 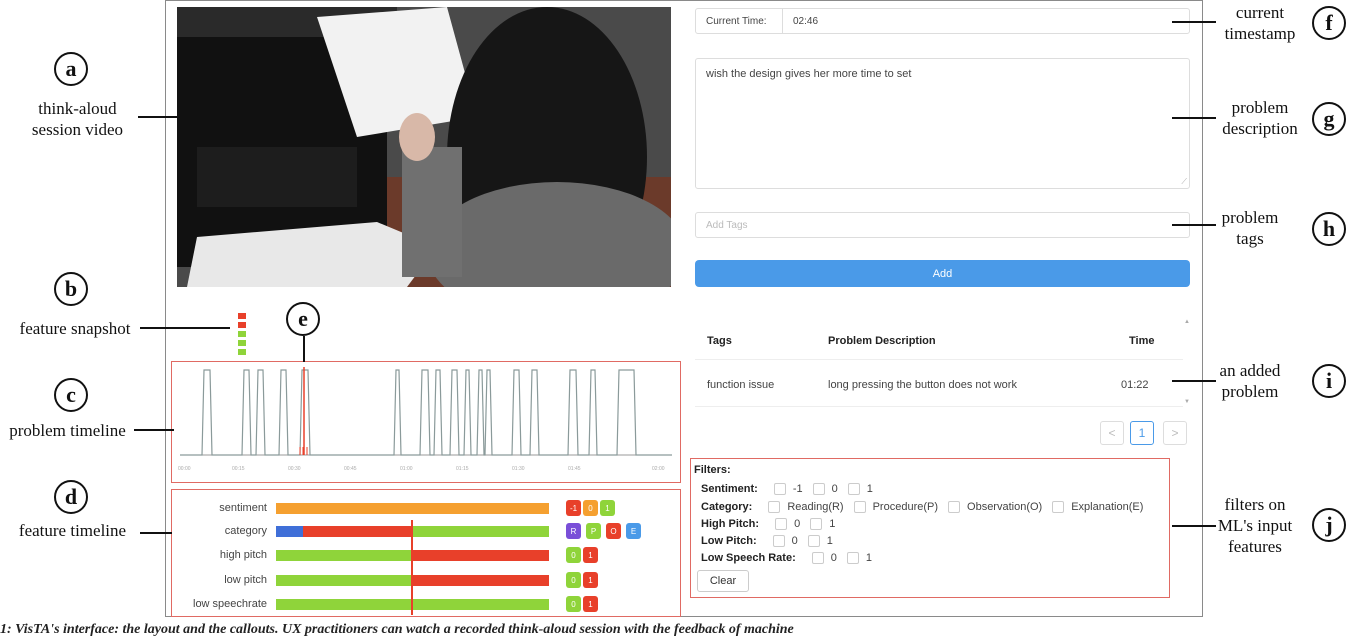 I want to click on svg-text: 00:45, so click(x=350, y=469).